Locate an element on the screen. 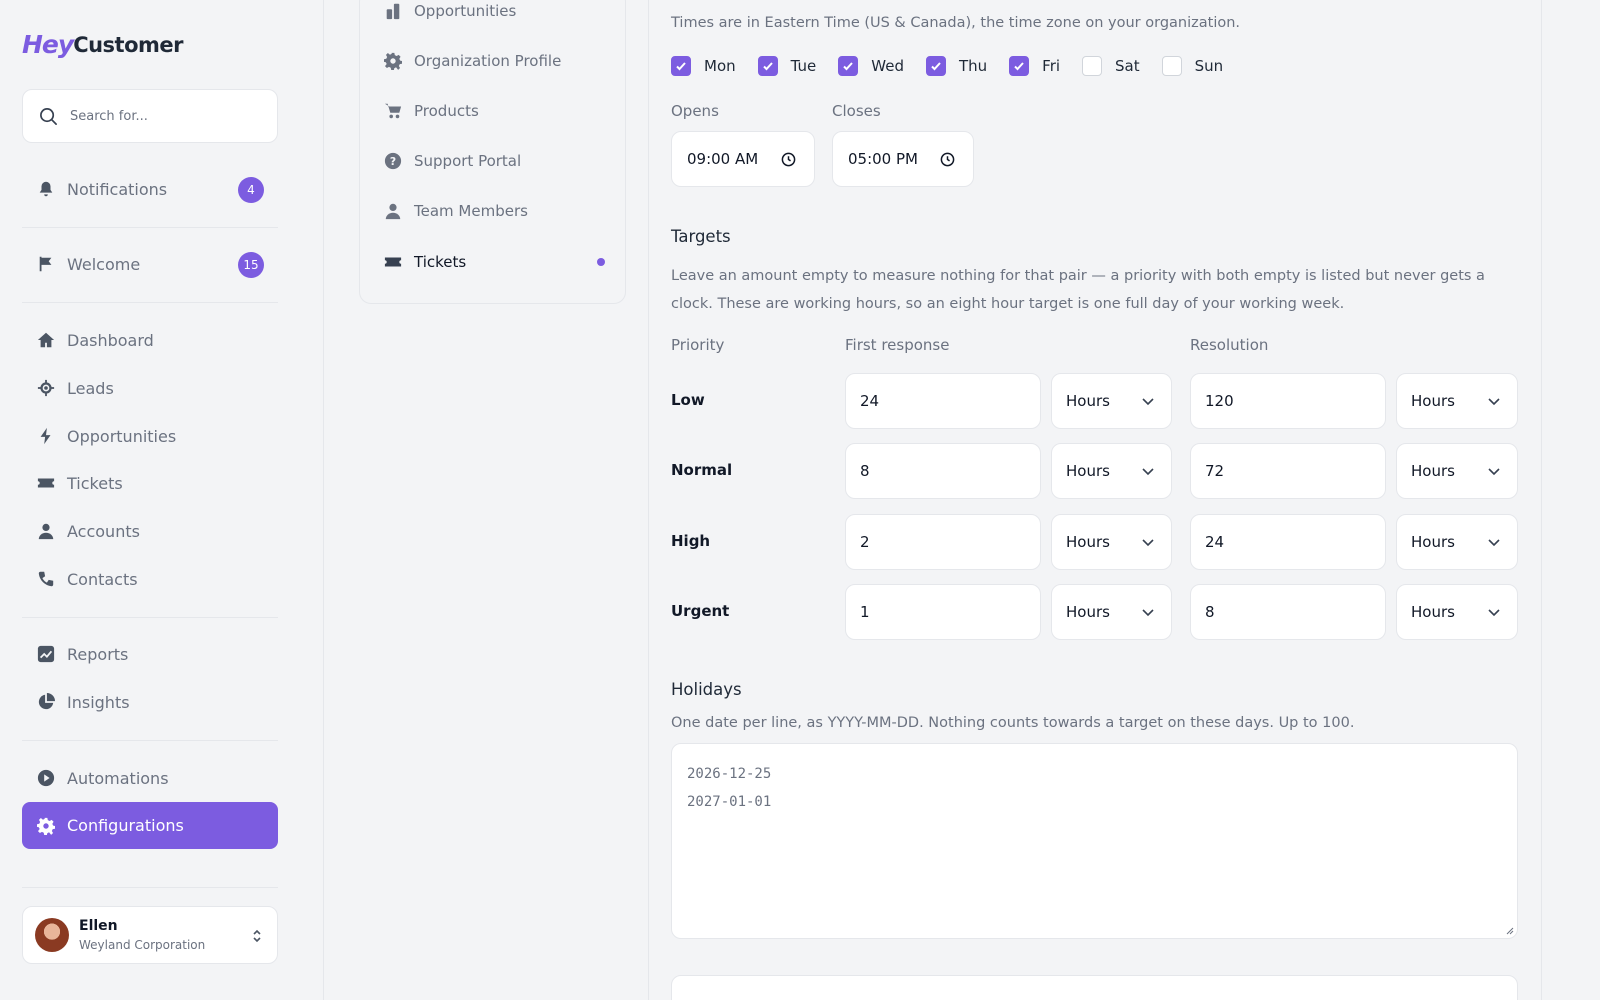 This screenshot has height=1000, width=1600. sidebar-item-label: Accounts is located at coordinates (103, 531).